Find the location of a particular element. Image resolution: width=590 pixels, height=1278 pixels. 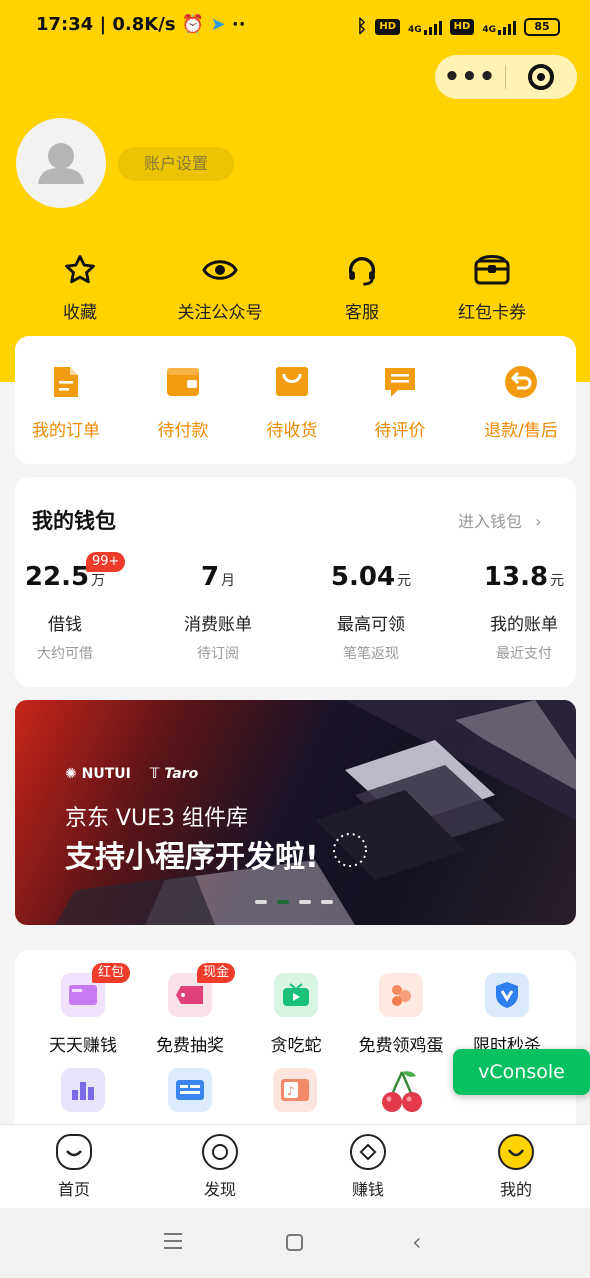

wallet-label: 我的账单 is located at coordinates (524, 625).